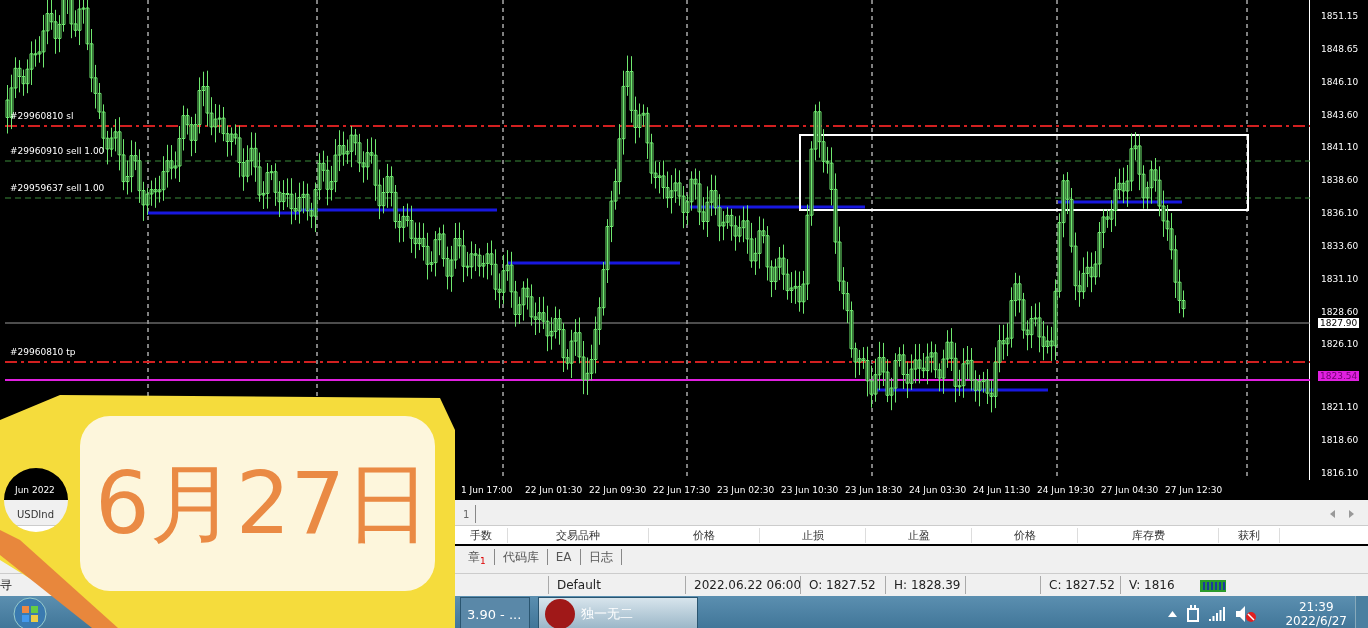 The image size is (1368, 628). I want to click on open-price: O: 1827.52, so click(842, 585).